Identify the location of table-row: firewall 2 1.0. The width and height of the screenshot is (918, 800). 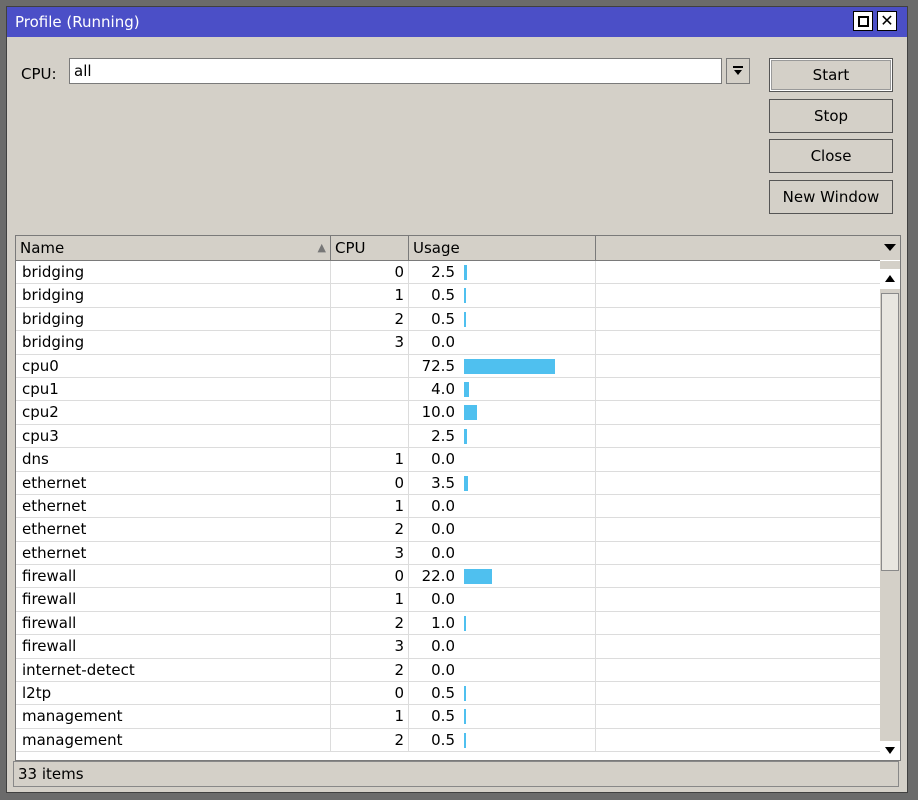
(448, 623).